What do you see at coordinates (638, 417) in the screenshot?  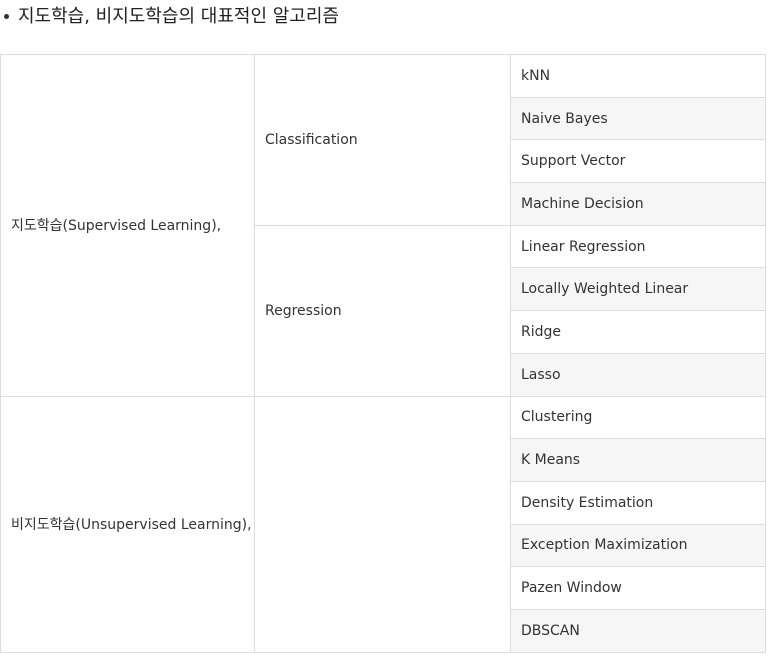 I see `algorithm-cell: Clustering` at bounding box center [638, 417].